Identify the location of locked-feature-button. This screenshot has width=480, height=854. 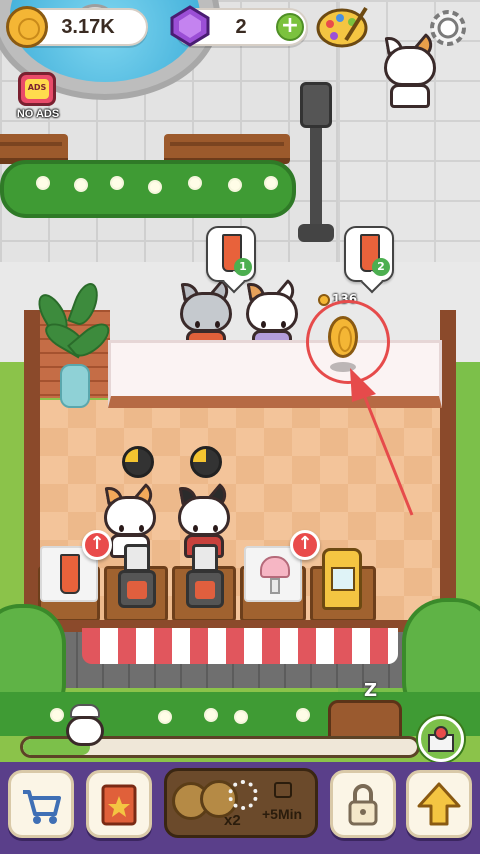
(363, 804).